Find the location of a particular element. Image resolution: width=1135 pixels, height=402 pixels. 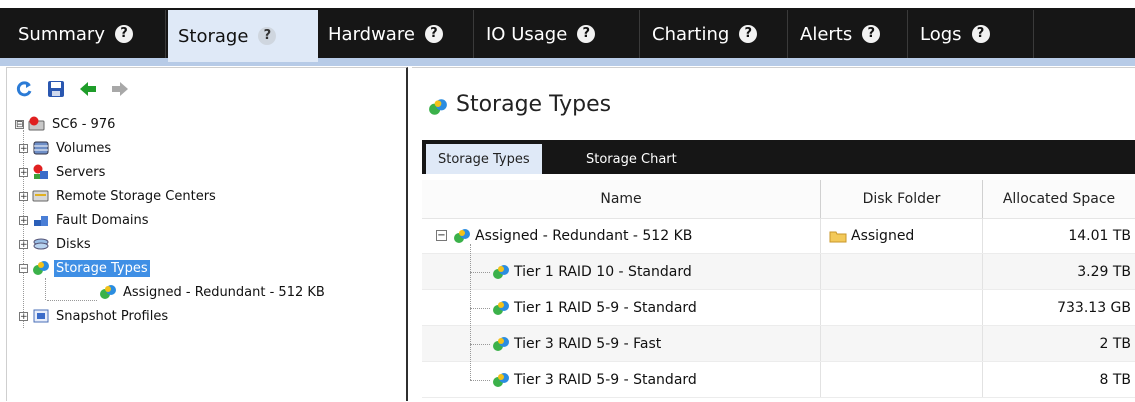

tree-item-label: Remote Storage Centers is located at coordinates (136, 196).